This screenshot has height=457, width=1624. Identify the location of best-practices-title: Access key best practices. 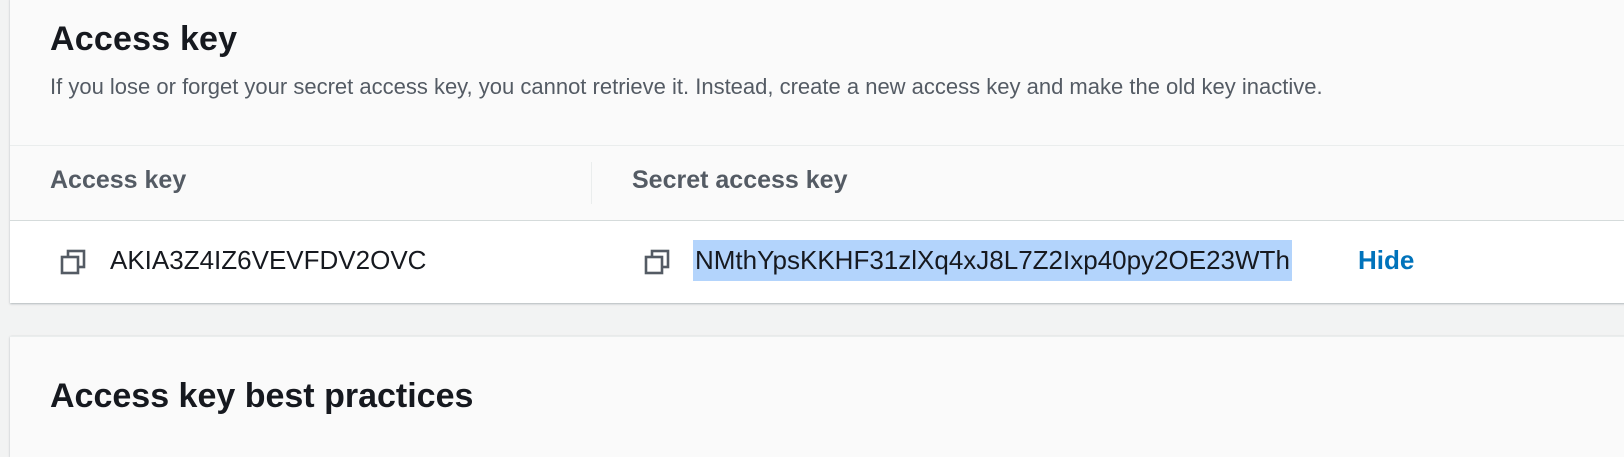
(262, 396).